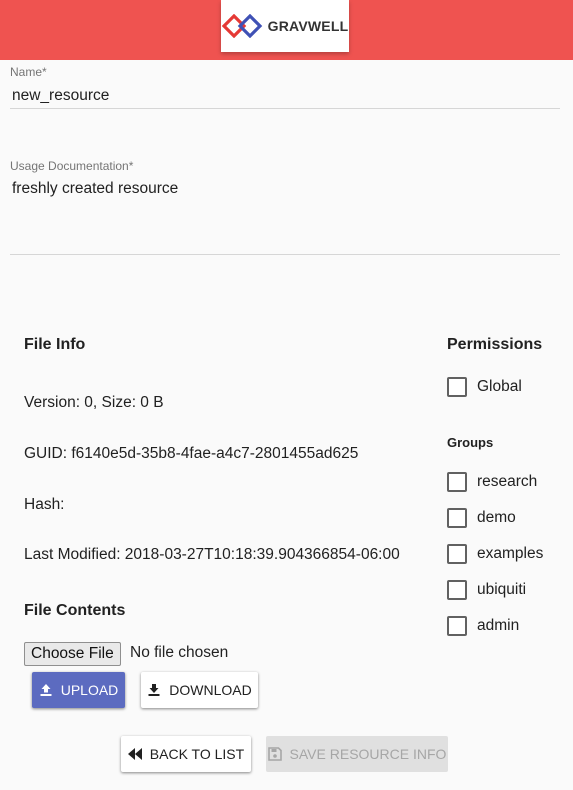 This screenshot has width=573, height=790. Describe the element at coordinates (210, 690) in the screenshot. I see `download-label: DOWNLOAD` at that location.